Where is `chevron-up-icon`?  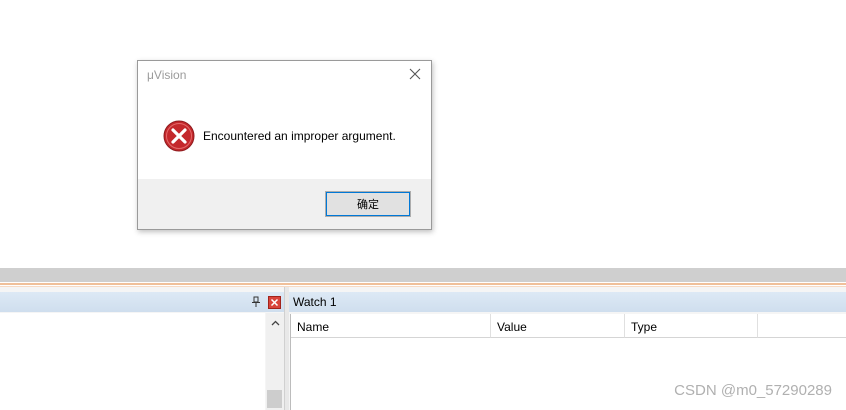 chevron-up-icon is located at coordinates (275, 323).